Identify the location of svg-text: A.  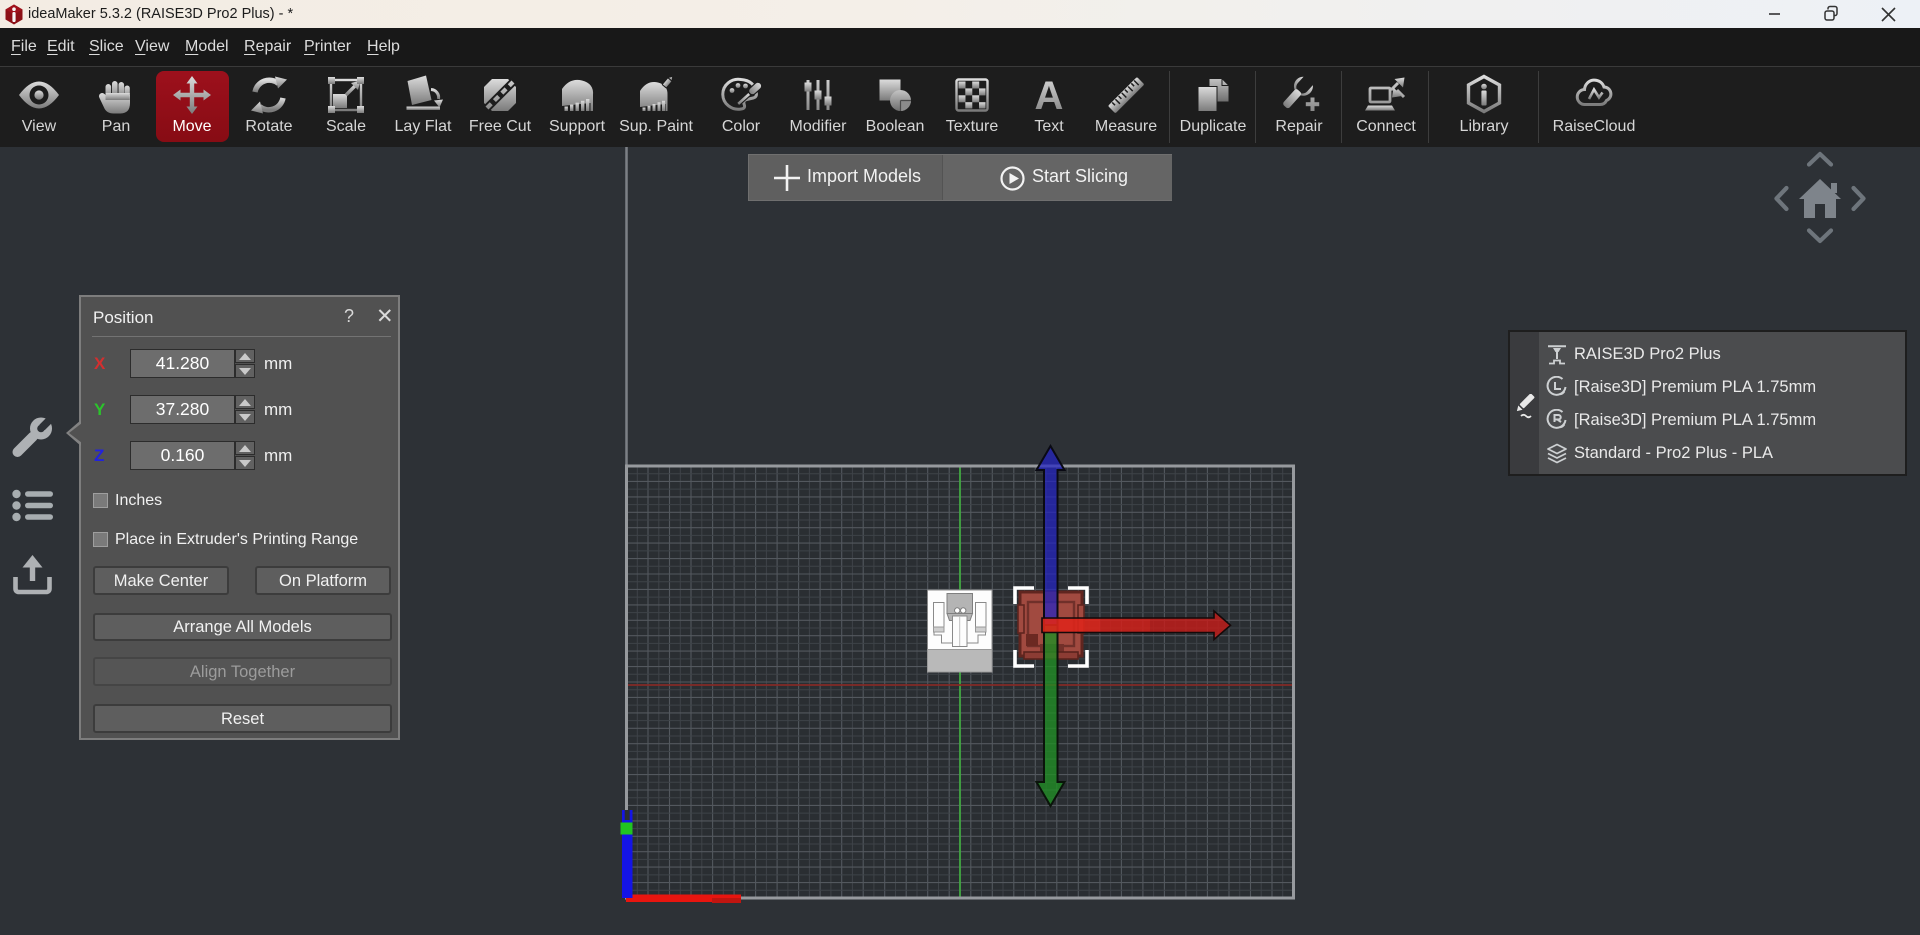
(1049, 95).